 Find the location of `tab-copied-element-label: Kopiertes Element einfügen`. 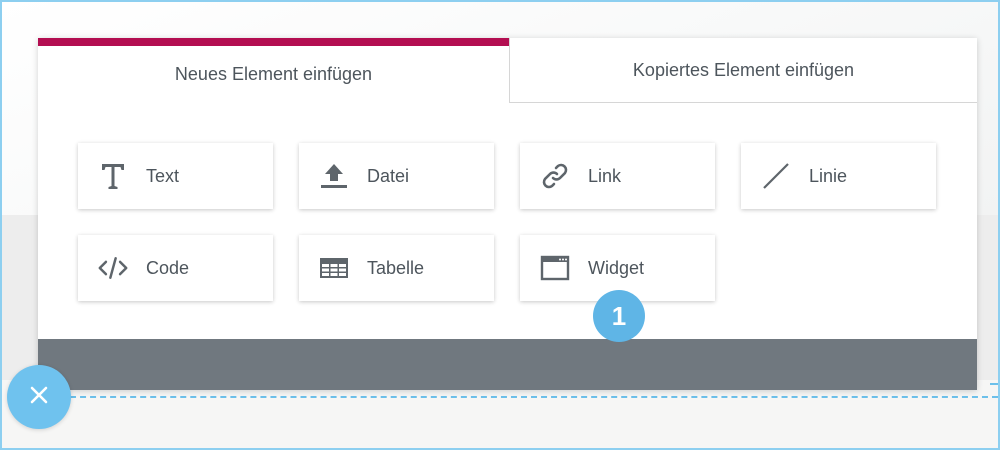

tab-copied-element-label: Kopiertes Element einfügen is located at coordinates (743, 69).